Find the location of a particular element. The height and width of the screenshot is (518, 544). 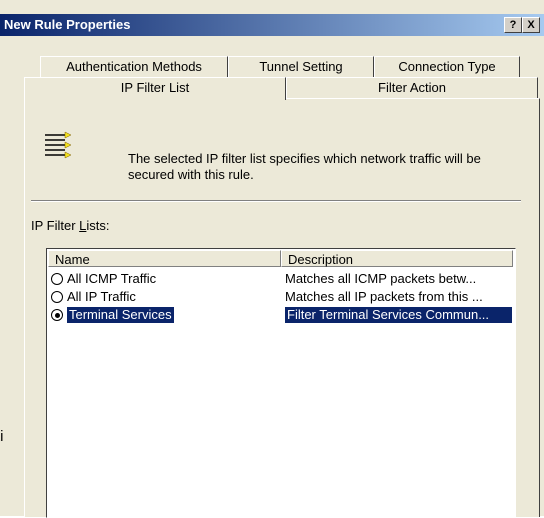

help-button: ? is located at coordinates (513, 25).